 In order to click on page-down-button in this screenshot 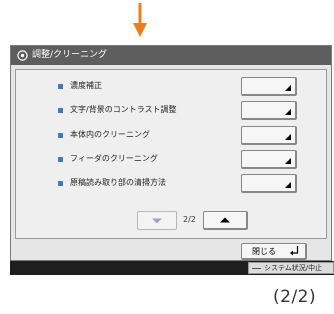, I will do `click(157, 220)`.